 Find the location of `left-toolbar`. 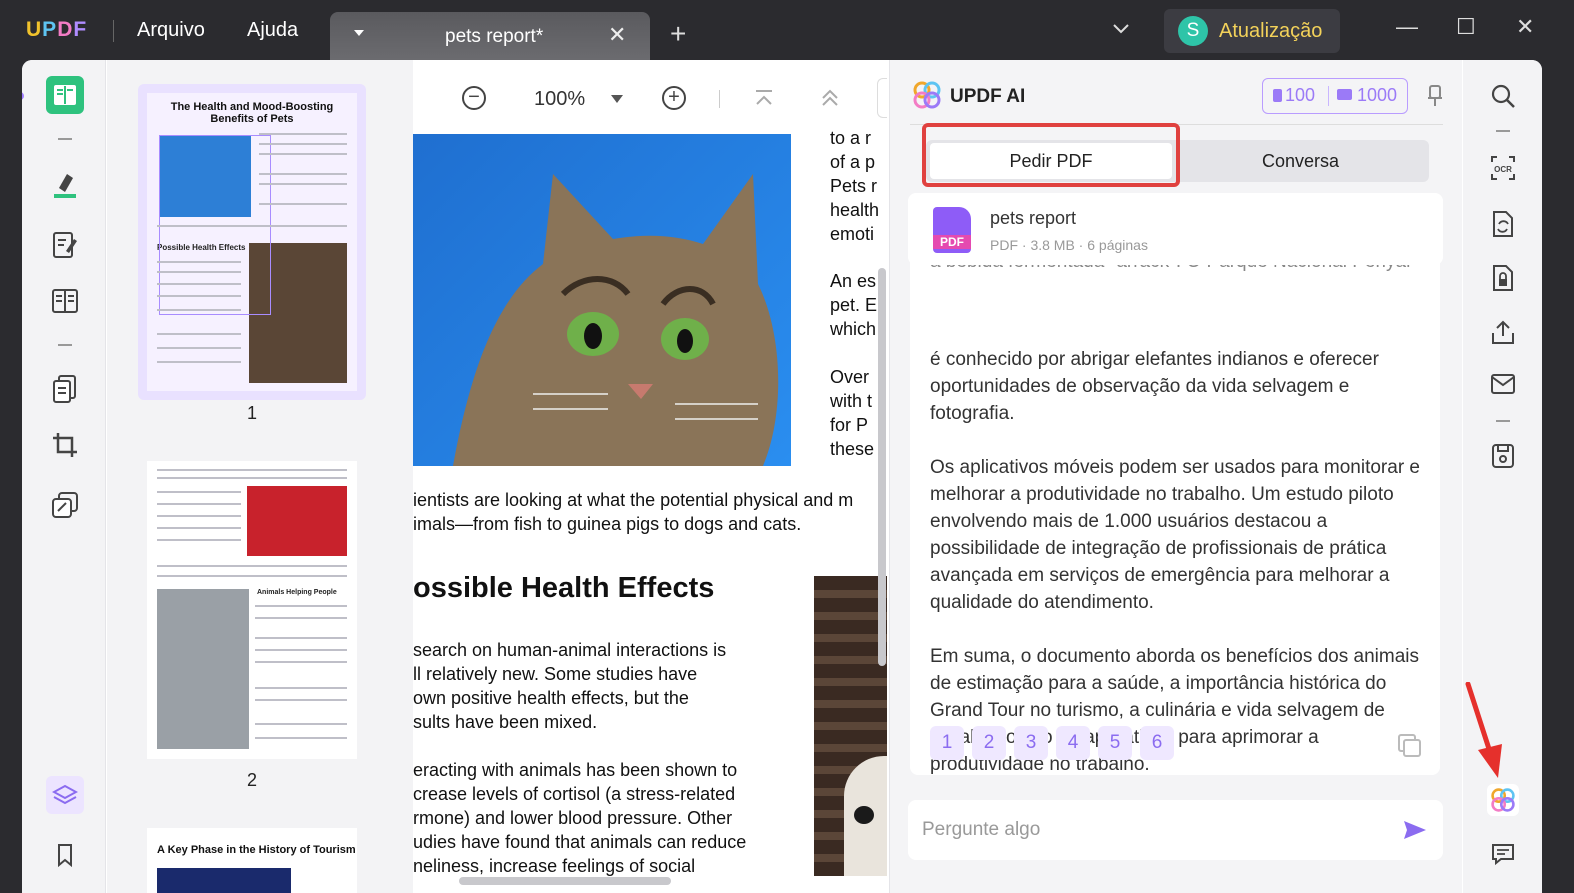

left-toolbar is located at coordinates (64, 476).